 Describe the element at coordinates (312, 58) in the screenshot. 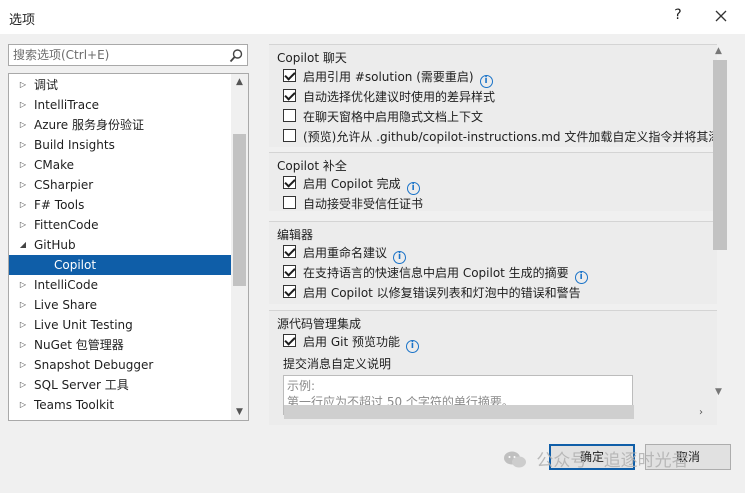

I see `section-title: Copilot 聊天` at that location.